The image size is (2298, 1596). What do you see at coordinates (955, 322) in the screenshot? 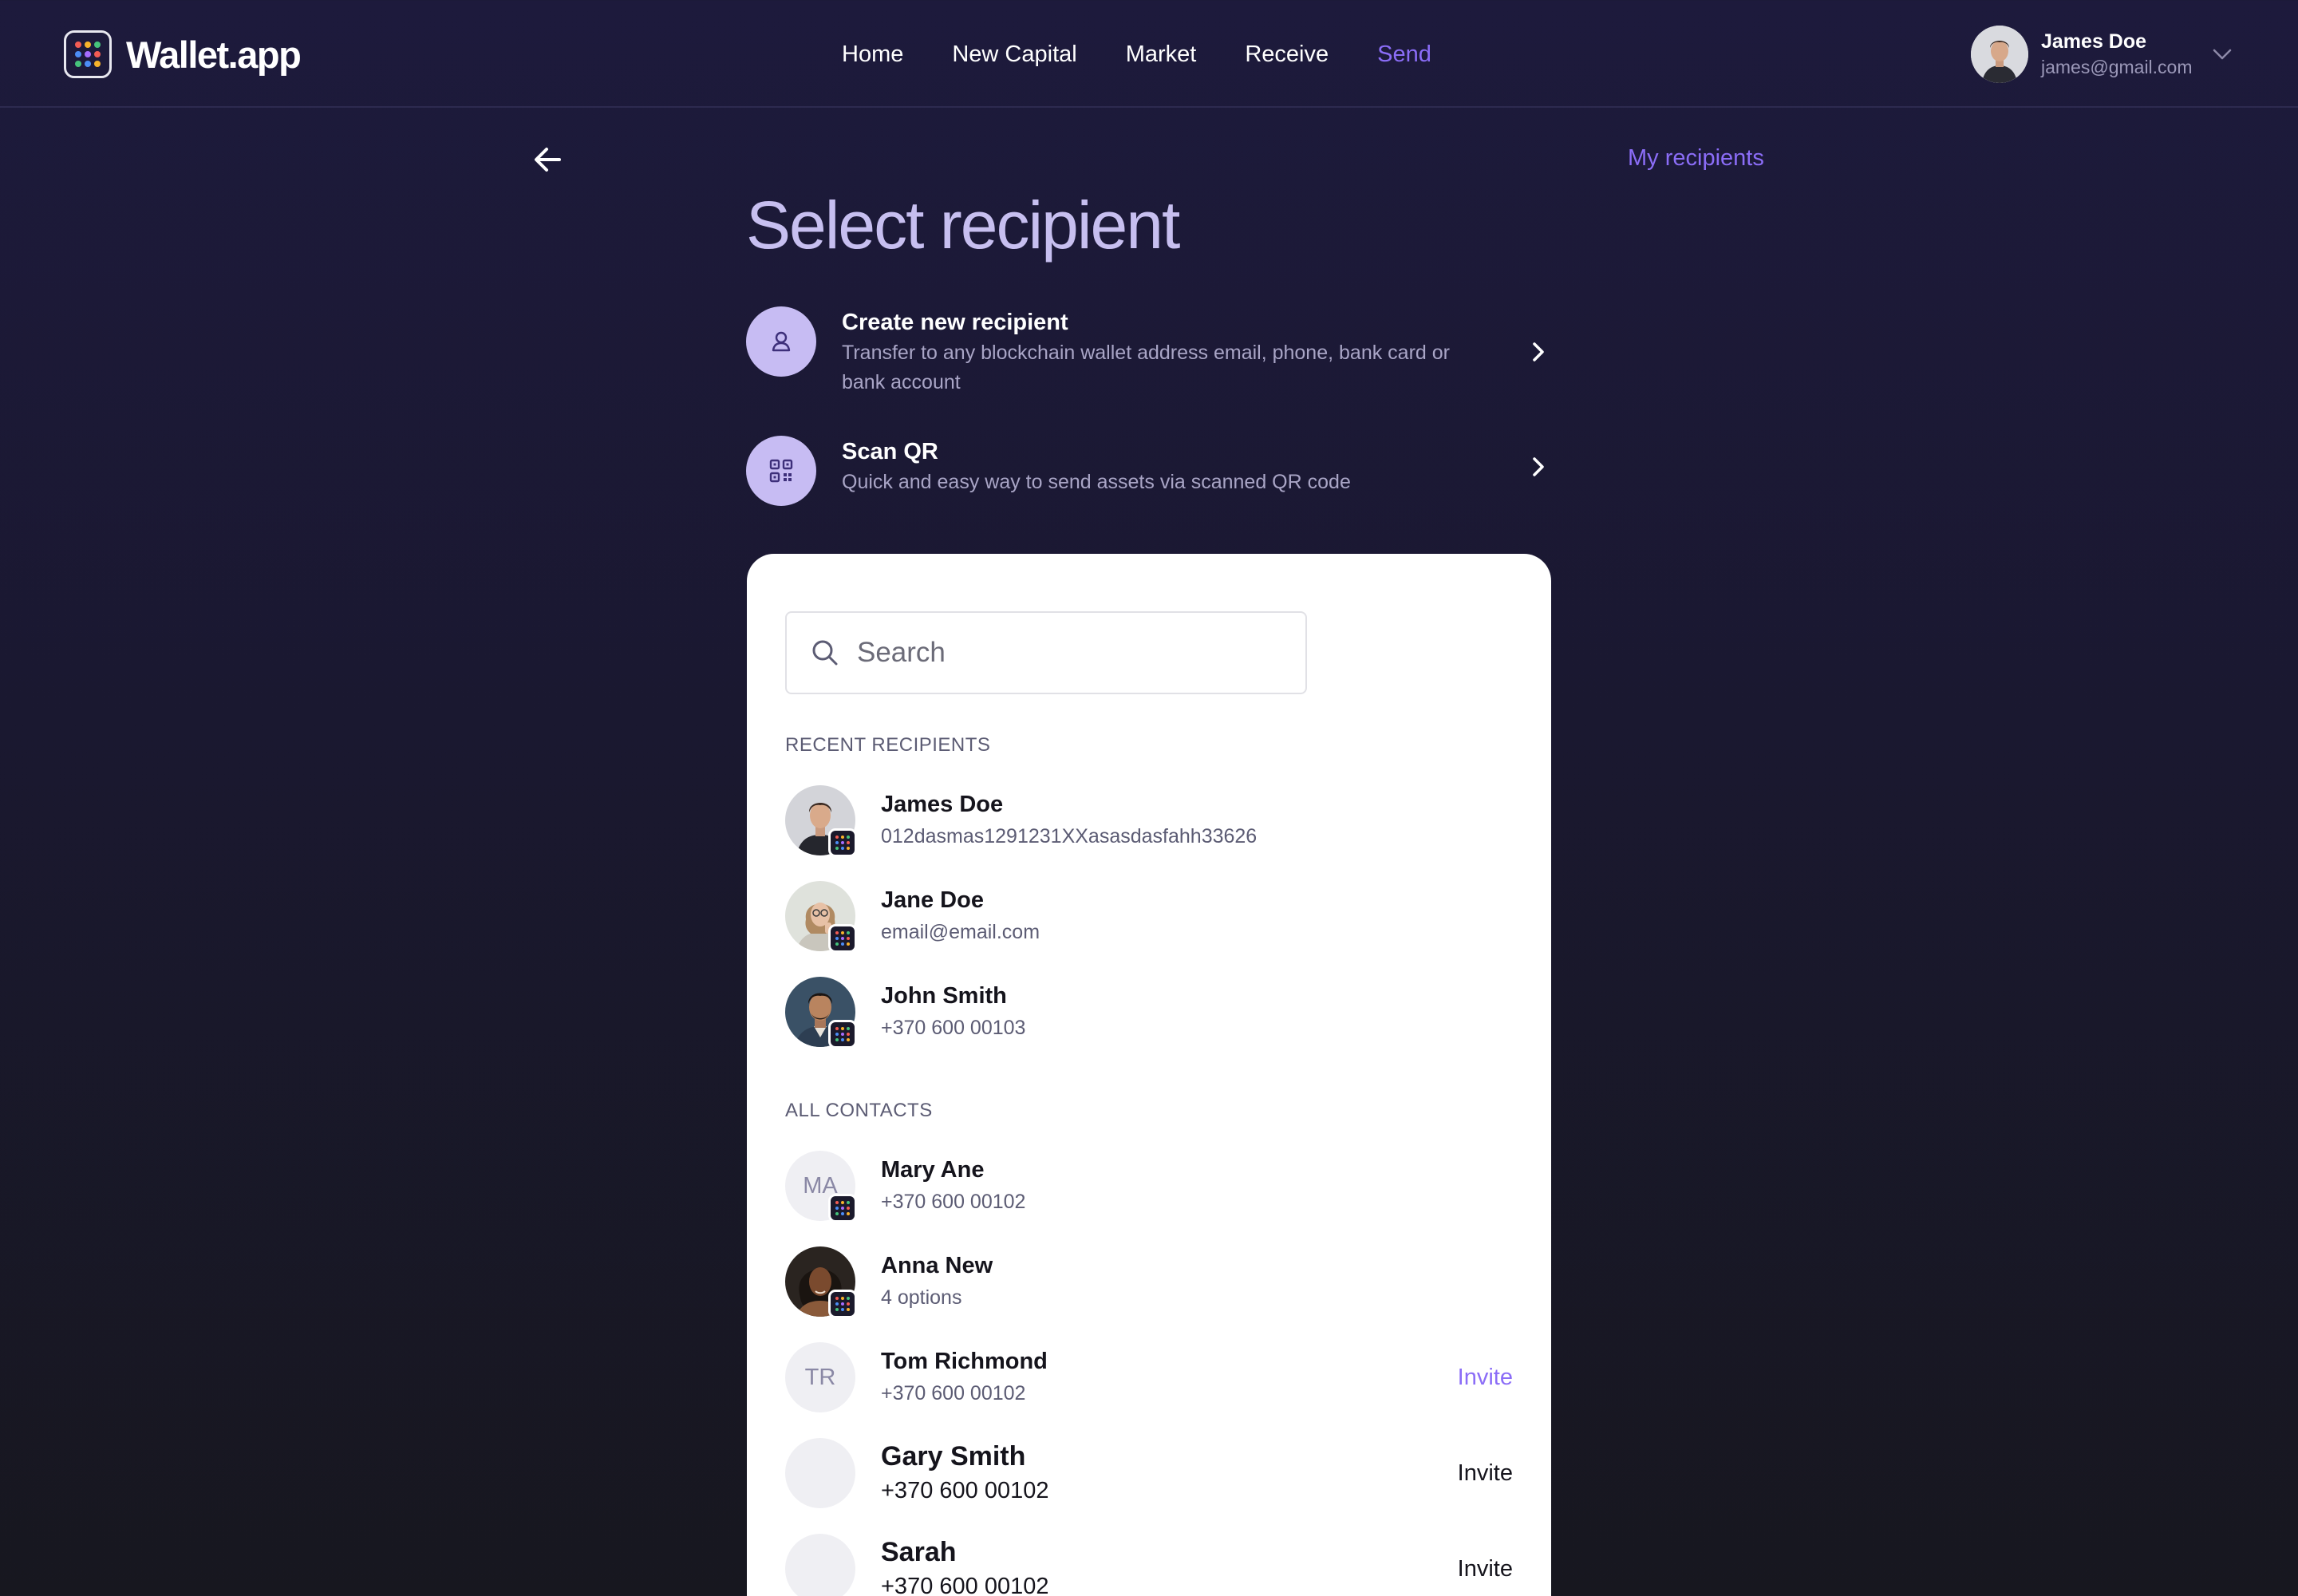
I see `option-title: Create new recipient` at bounding box center [955, 322].